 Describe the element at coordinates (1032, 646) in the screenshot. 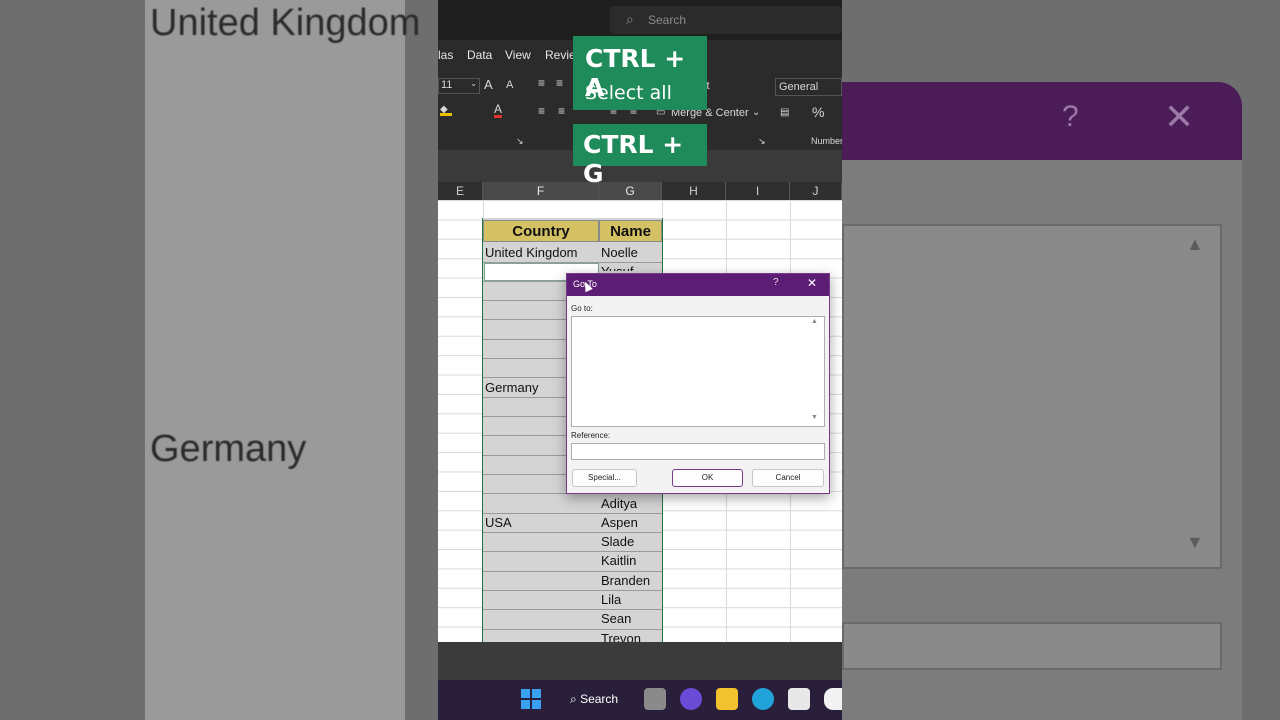

I see `background-reference-box` at that location.